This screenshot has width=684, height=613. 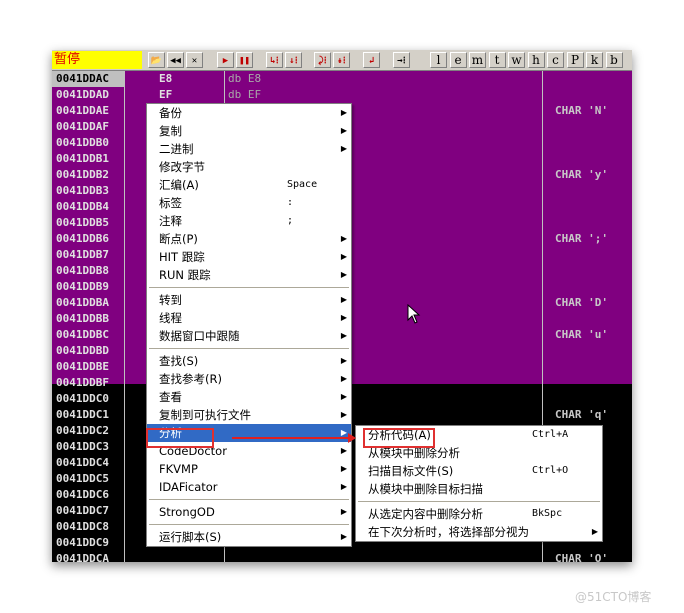 I want to click on run-button: ▶, so click(x=225, y=60).